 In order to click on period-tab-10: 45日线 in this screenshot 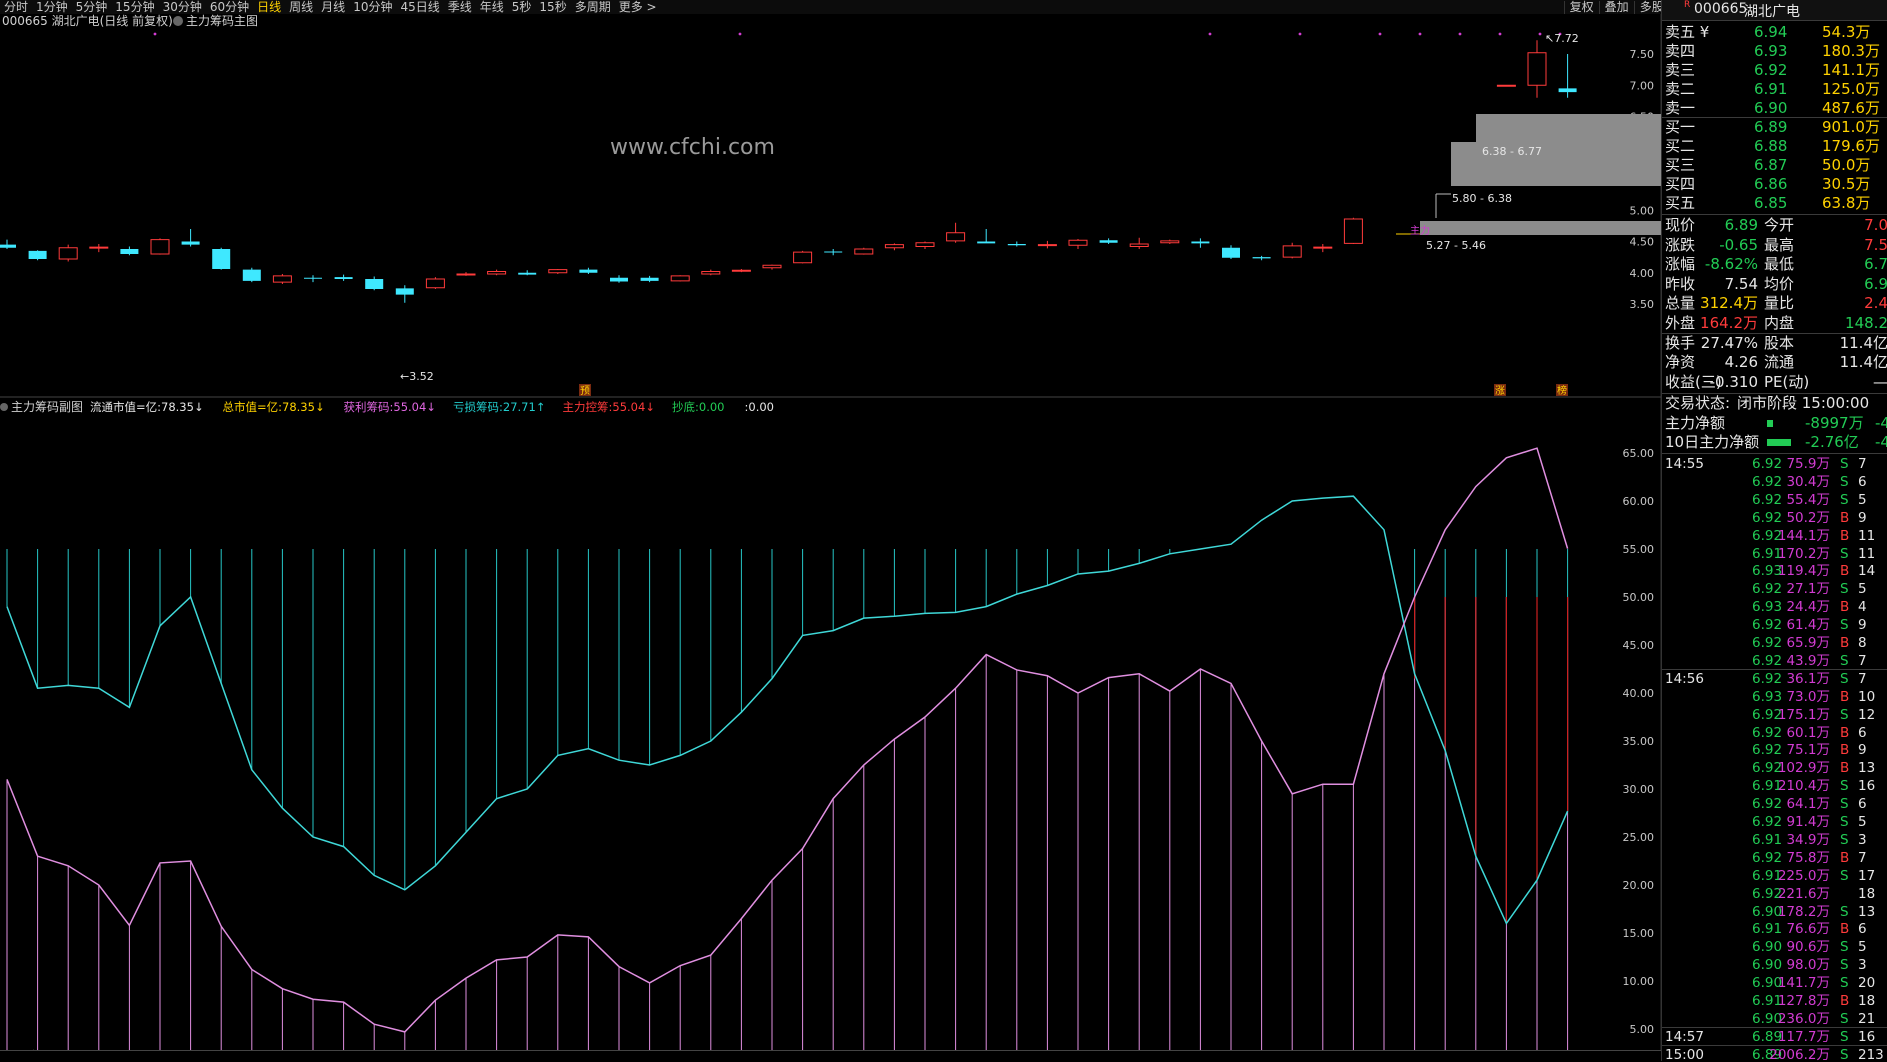, I will do `click(419, 7)`.